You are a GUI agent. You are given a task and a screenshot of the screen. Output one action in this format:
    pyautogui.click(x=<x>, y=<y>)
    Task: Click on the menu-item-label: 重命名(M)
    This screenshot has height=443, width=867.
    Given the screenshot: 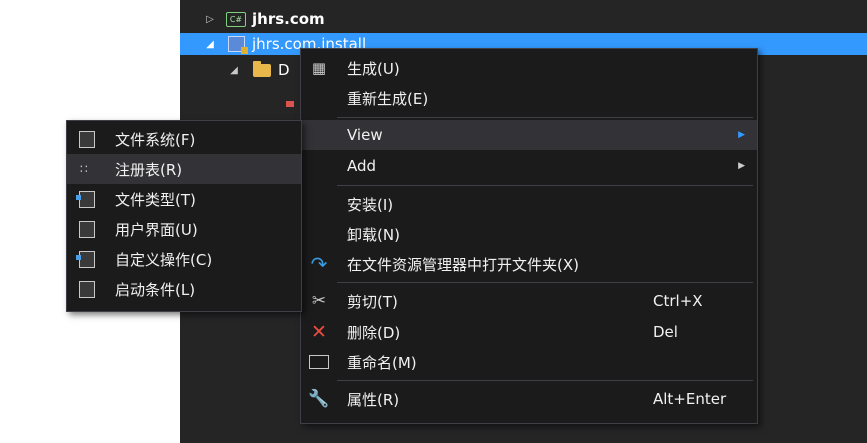 What is the action you would take?
    pyautogui.click(x=382, y=362)
    